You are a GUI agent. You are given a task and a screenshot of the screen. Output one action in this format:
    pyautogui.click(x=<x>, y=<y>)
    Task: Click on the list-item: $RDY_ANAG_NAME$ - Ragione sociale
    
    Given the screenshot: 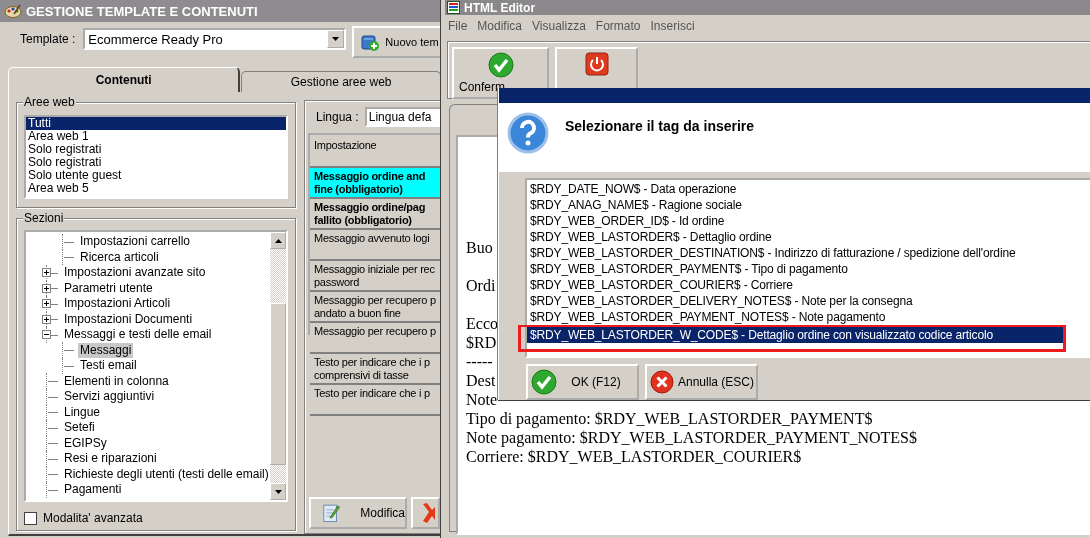 What is the action you would take?
    pyautogui.click(x=808, y=205)
    